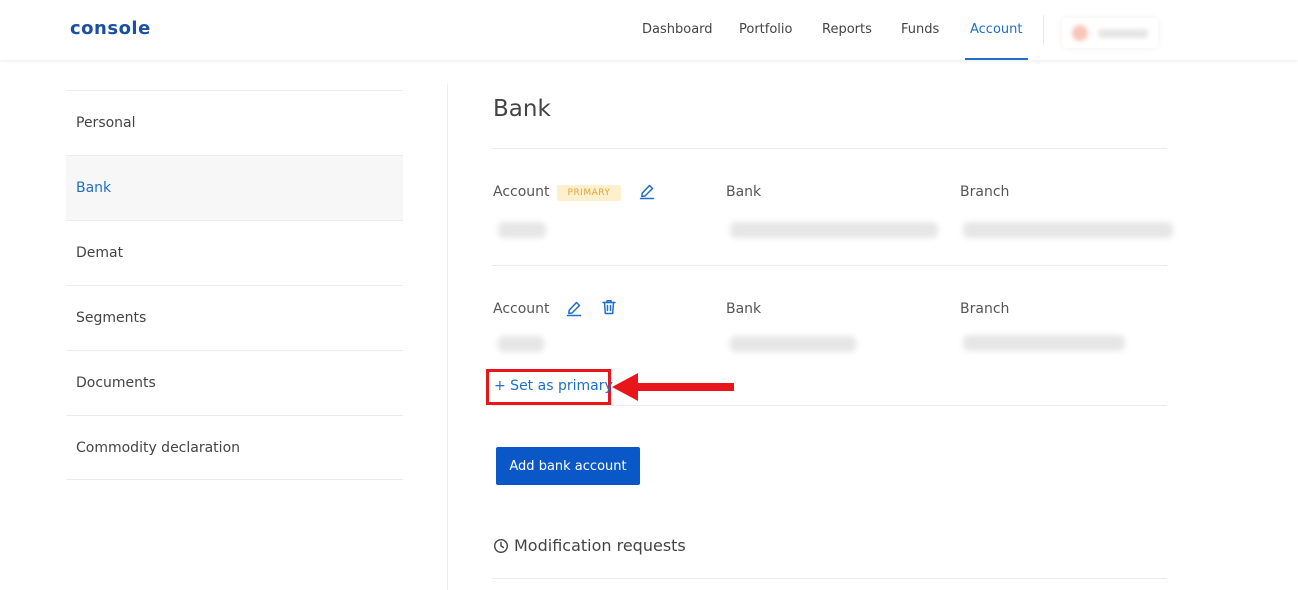 This screenshot has width=1298, height=590. What do you see at coordinates (600, 545) in the screenshot?
I see `modification-requests-label: Modification requests` at bounding box center [600, 545].